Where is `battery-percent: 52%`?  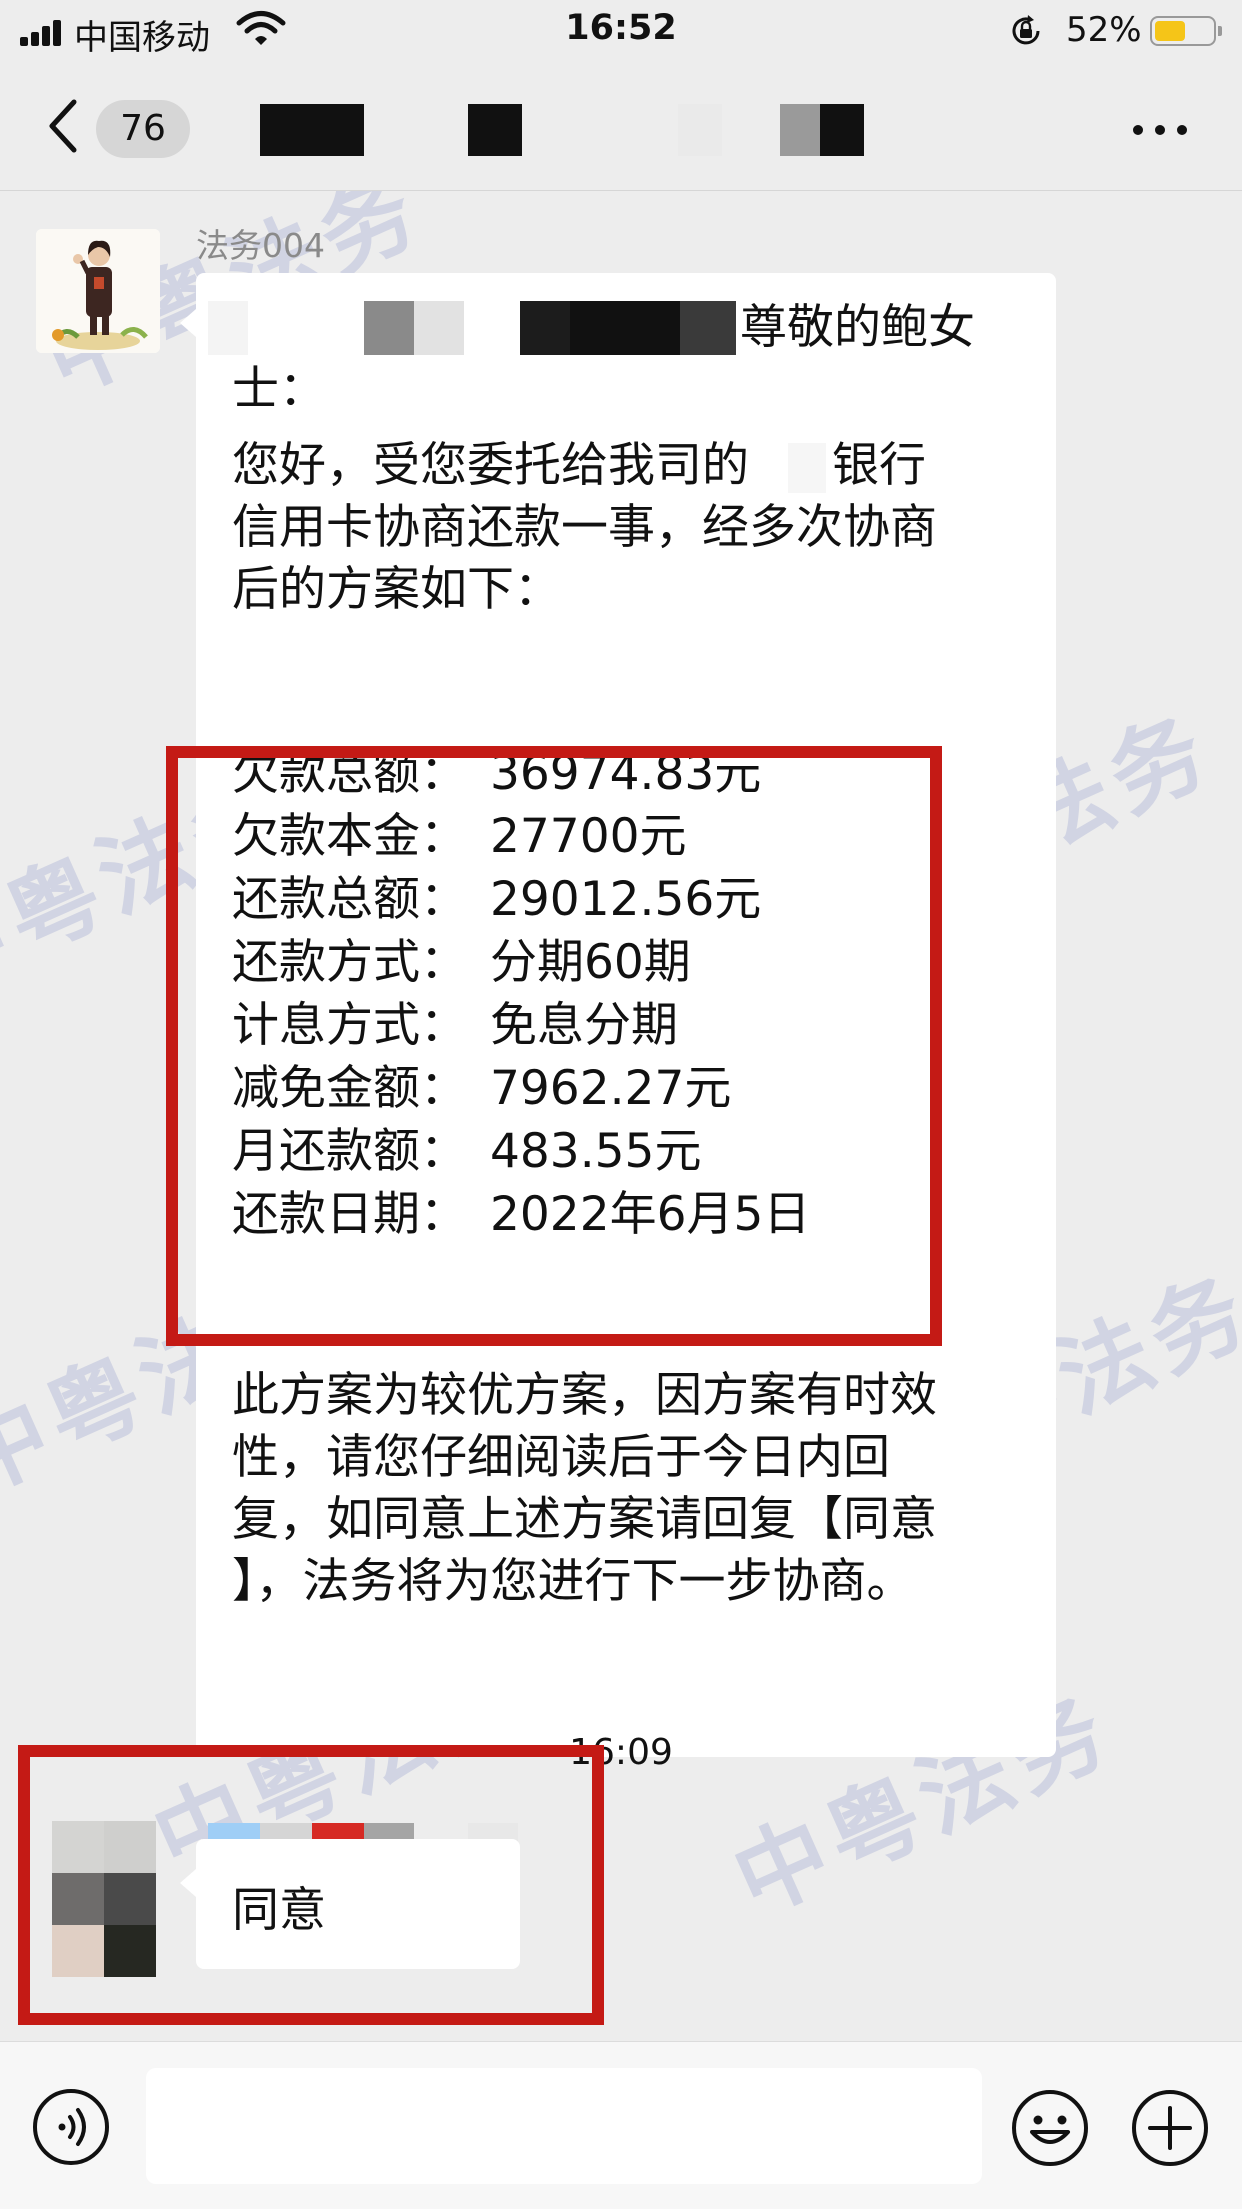
battery-percent: 52% is located at coordinates (1104, 30).